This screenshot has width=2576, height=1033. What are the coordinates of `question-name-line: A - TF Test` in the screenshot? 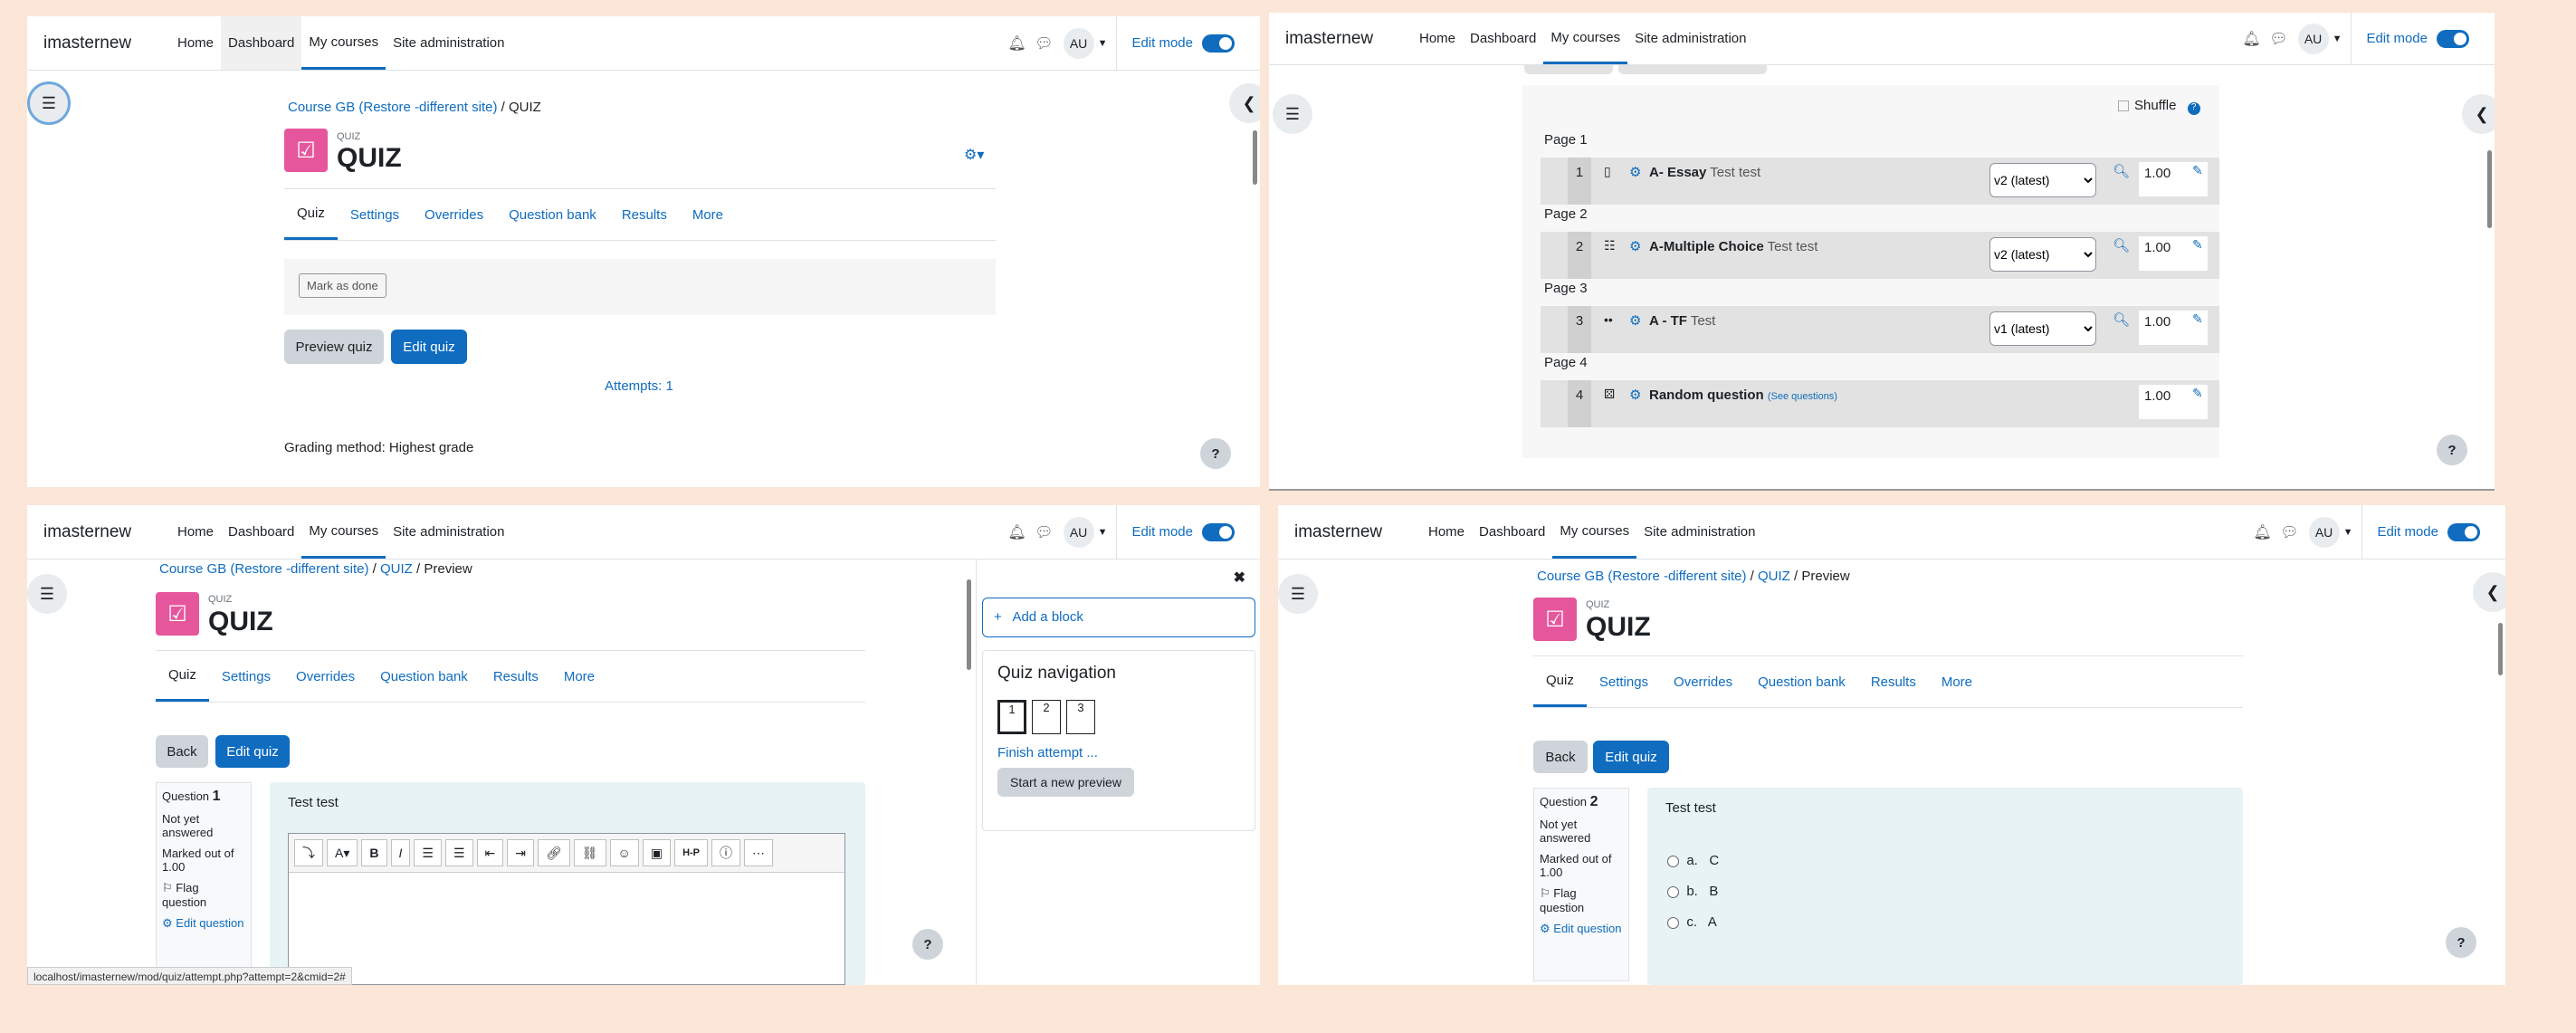 It's located at (1682, 321).